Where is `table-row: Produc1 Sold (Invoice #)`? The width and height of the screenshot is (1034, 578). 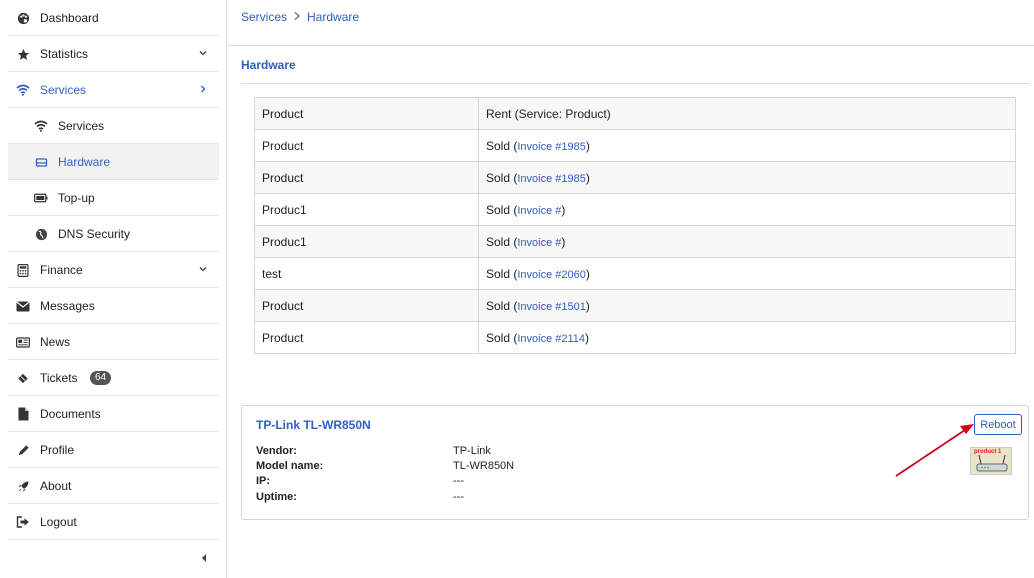 table-row: Produc1 Sold (Invoice #) is located at coordinates (635, 209).